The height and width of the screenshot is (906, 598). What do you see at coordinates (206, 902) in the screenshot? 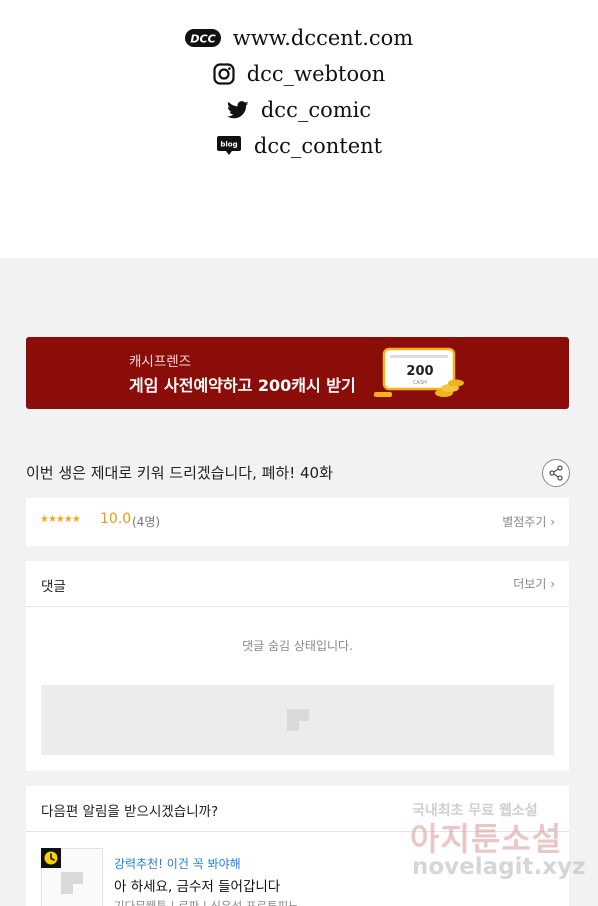
I see `recommendation-meta: 기다무웹툰 | 로판 | 신유성,포르투피노` at bounding box center [206, 902].